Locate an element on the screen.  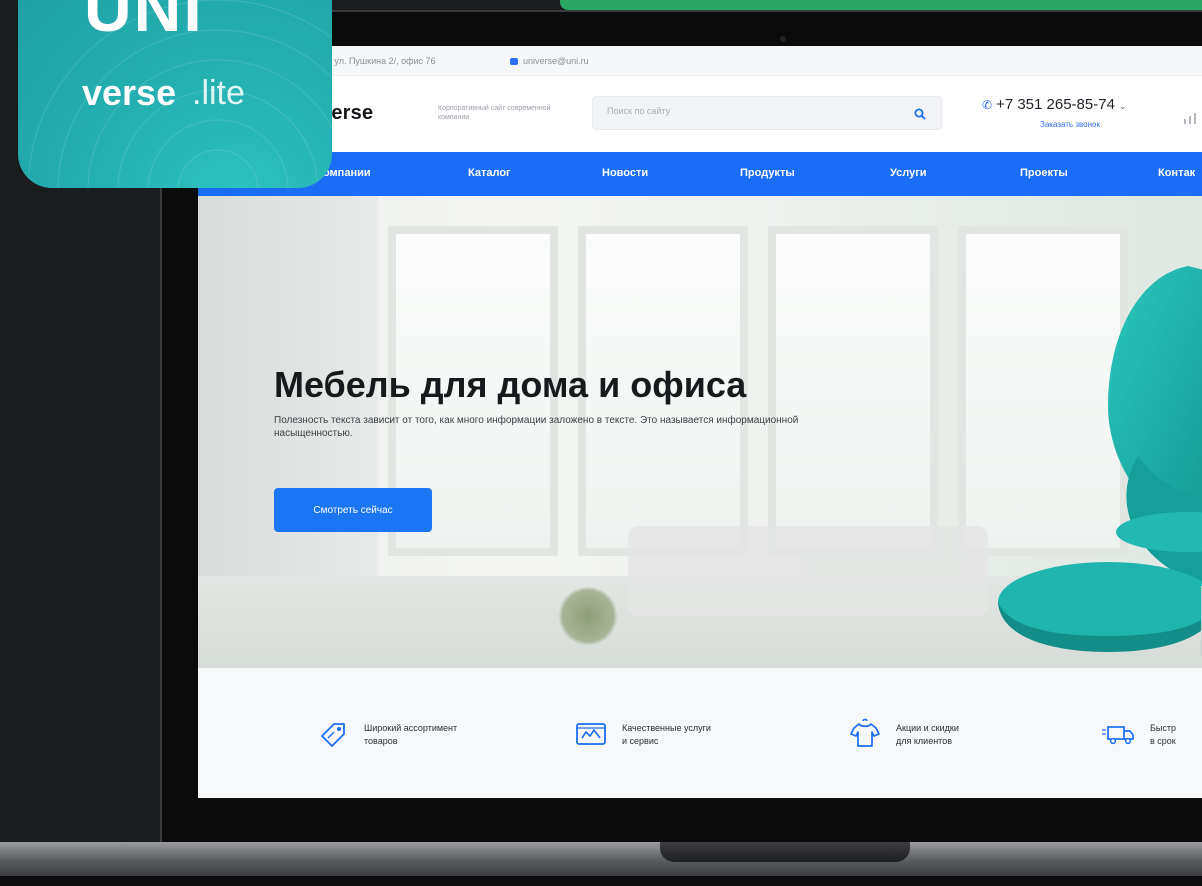
view-now-button: Смотреть сейчас is located at coordinates (353, 510).